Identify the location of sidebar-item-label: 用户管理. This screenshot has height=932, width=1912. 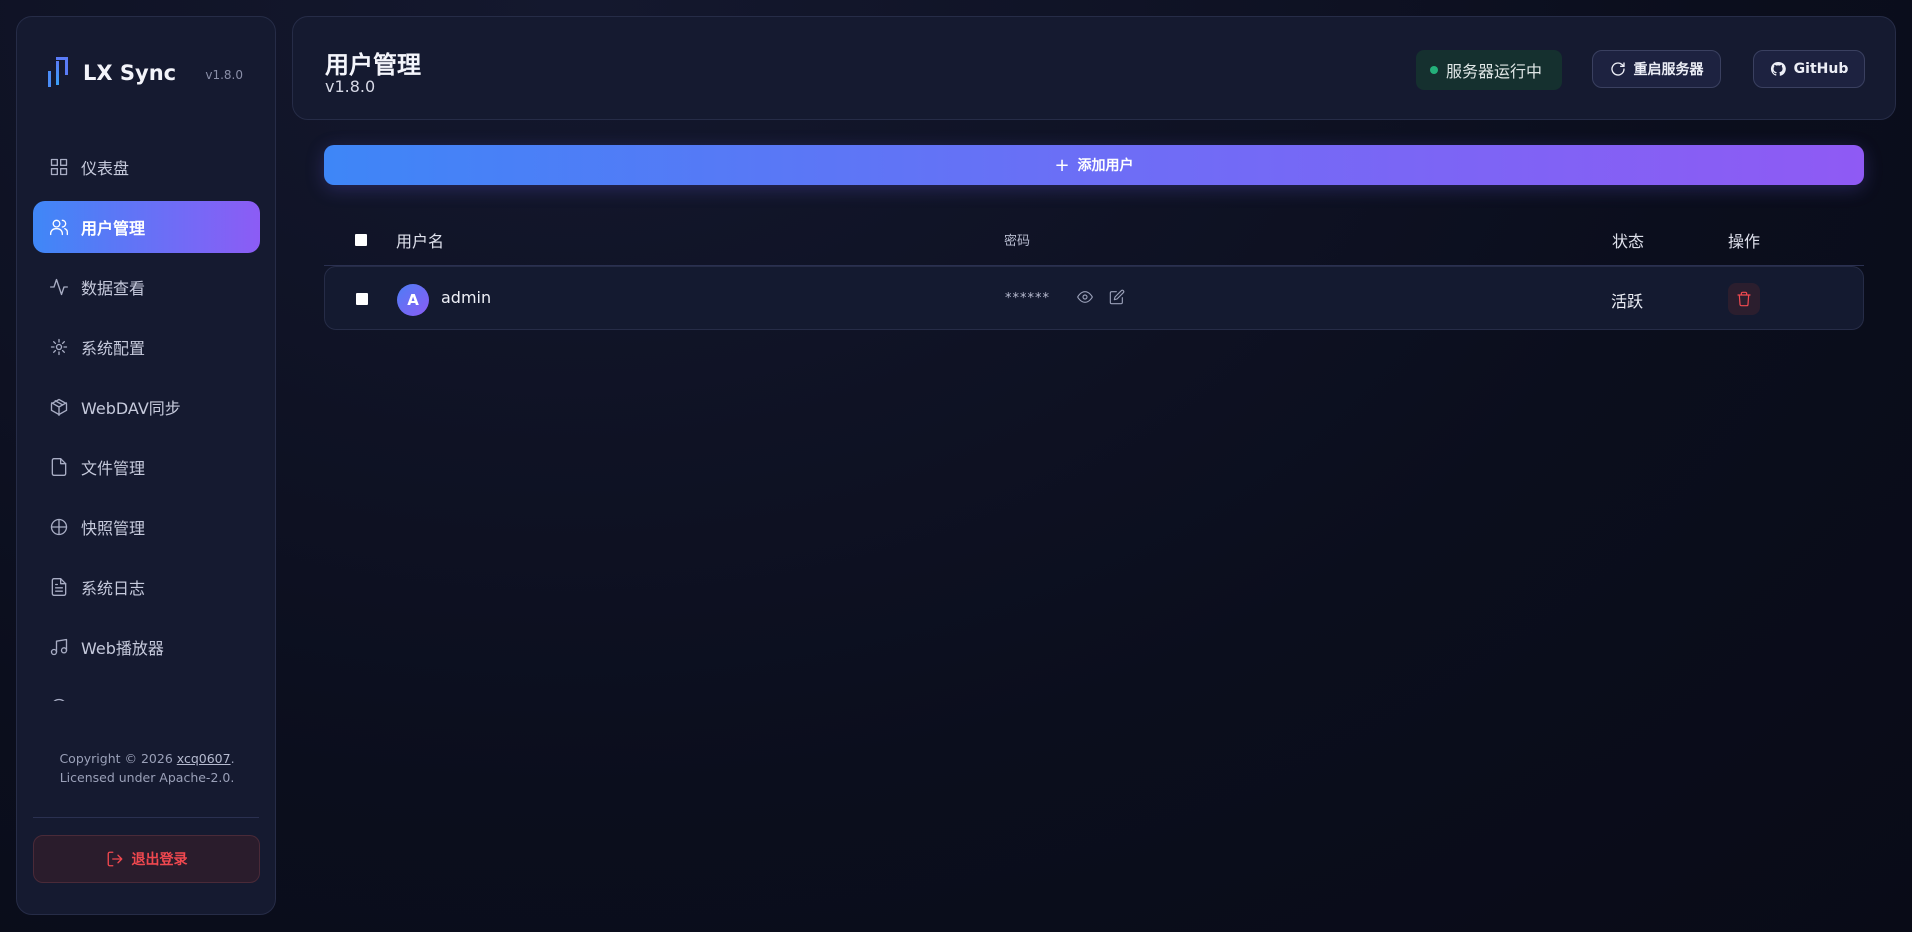
(113, 228).